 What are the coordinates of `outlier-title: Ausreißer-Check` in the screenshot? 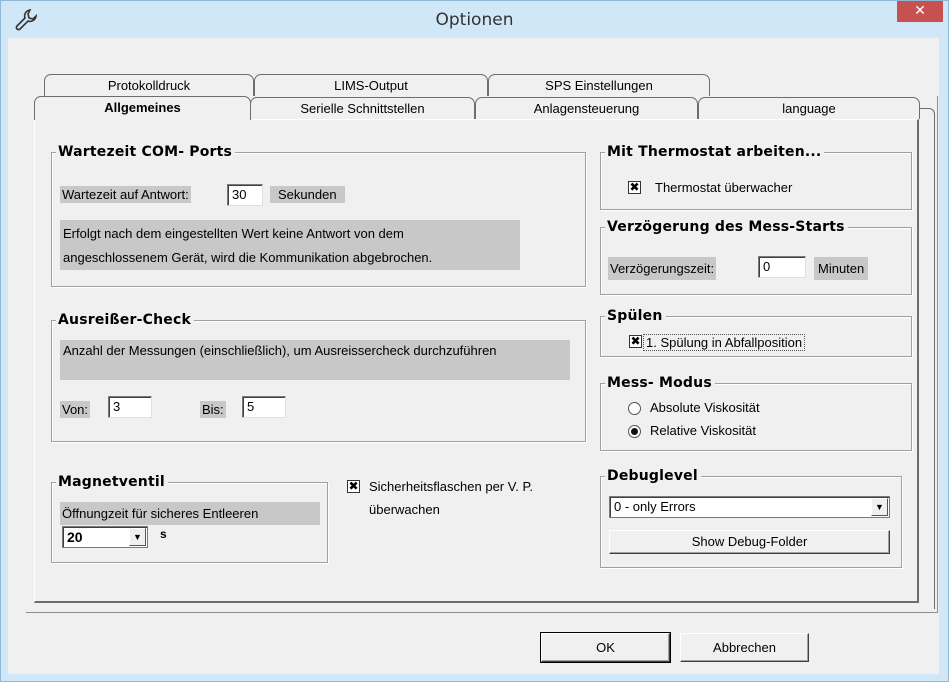 It's located at (125, 320).